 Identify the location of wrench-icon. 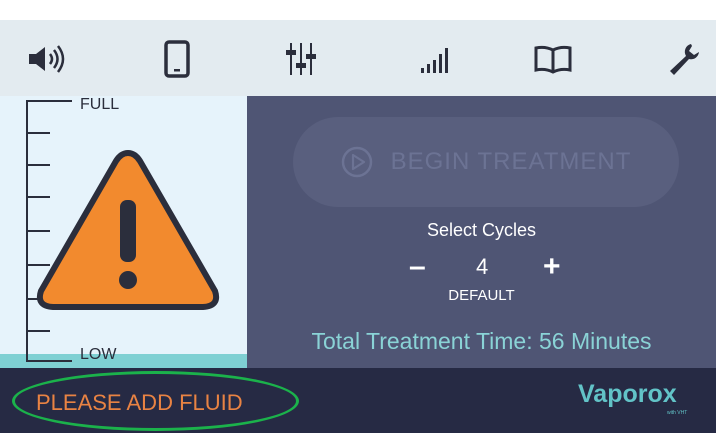
(684, 59).